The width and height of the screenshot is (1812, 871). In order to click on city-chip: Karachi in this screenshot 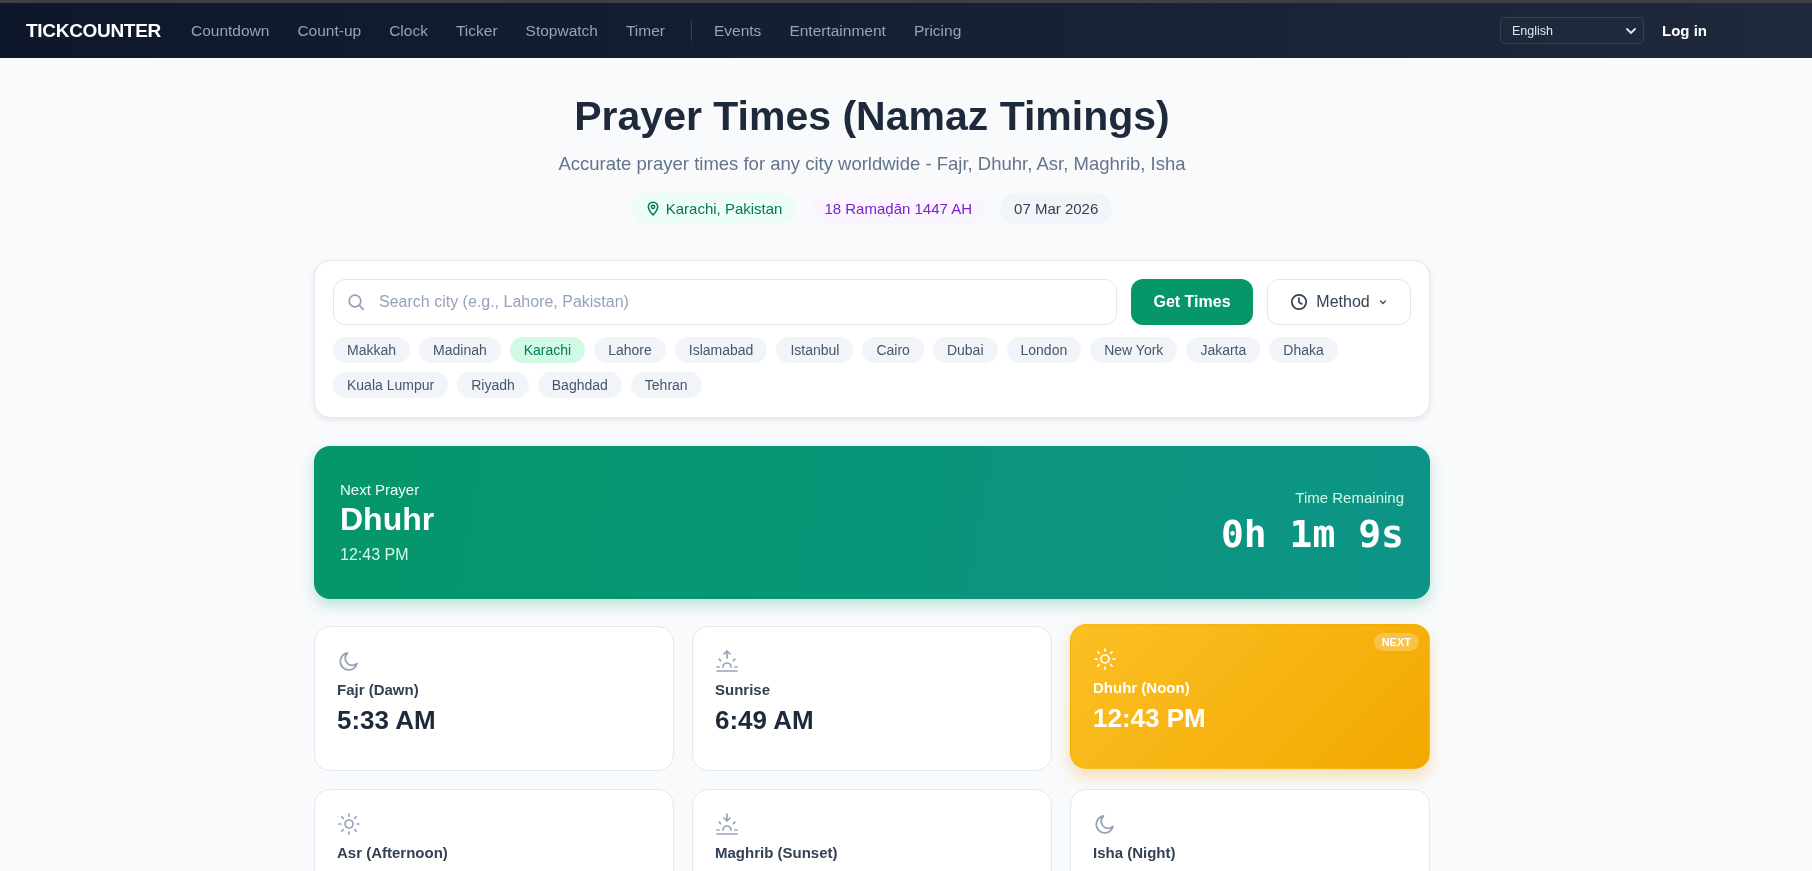, I will do `click(547, 350)`.